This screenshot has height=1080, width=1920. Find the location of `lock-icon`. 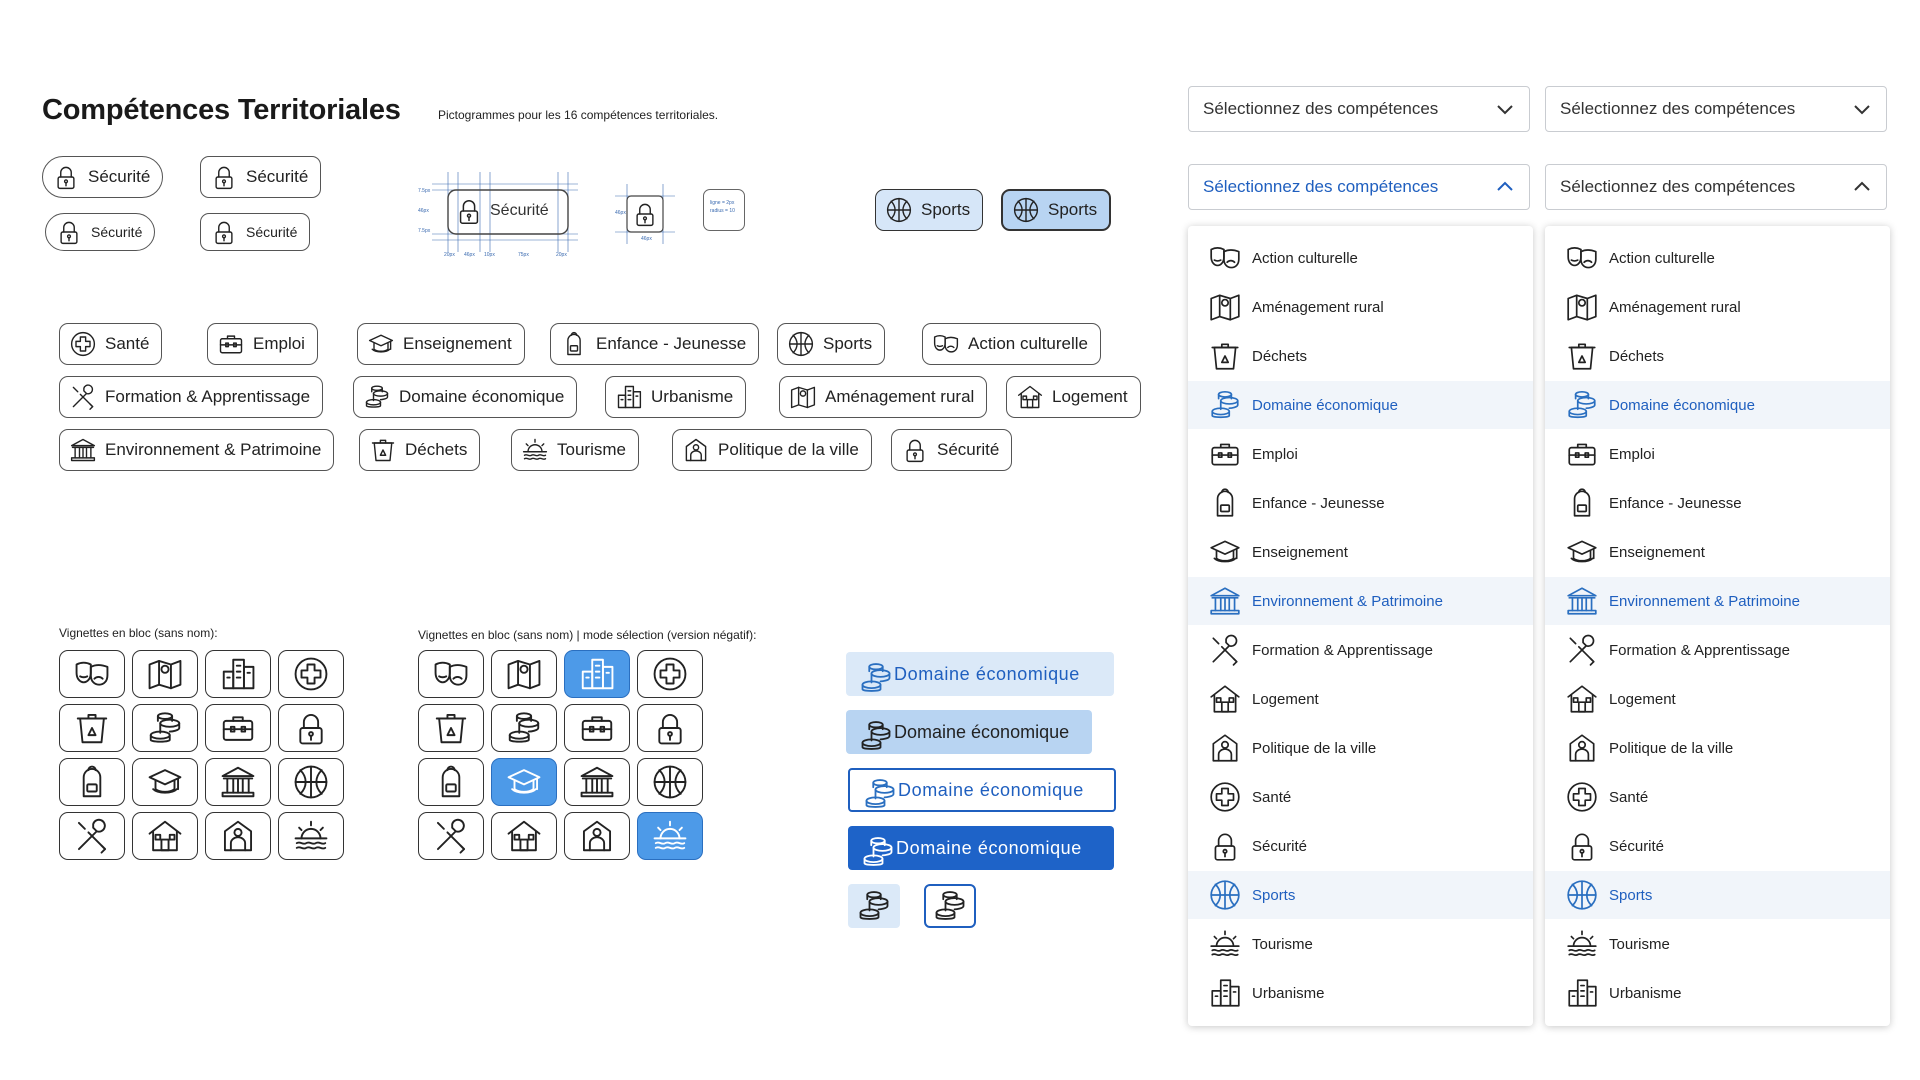

lock-icon is located at coordinates (469, 211).